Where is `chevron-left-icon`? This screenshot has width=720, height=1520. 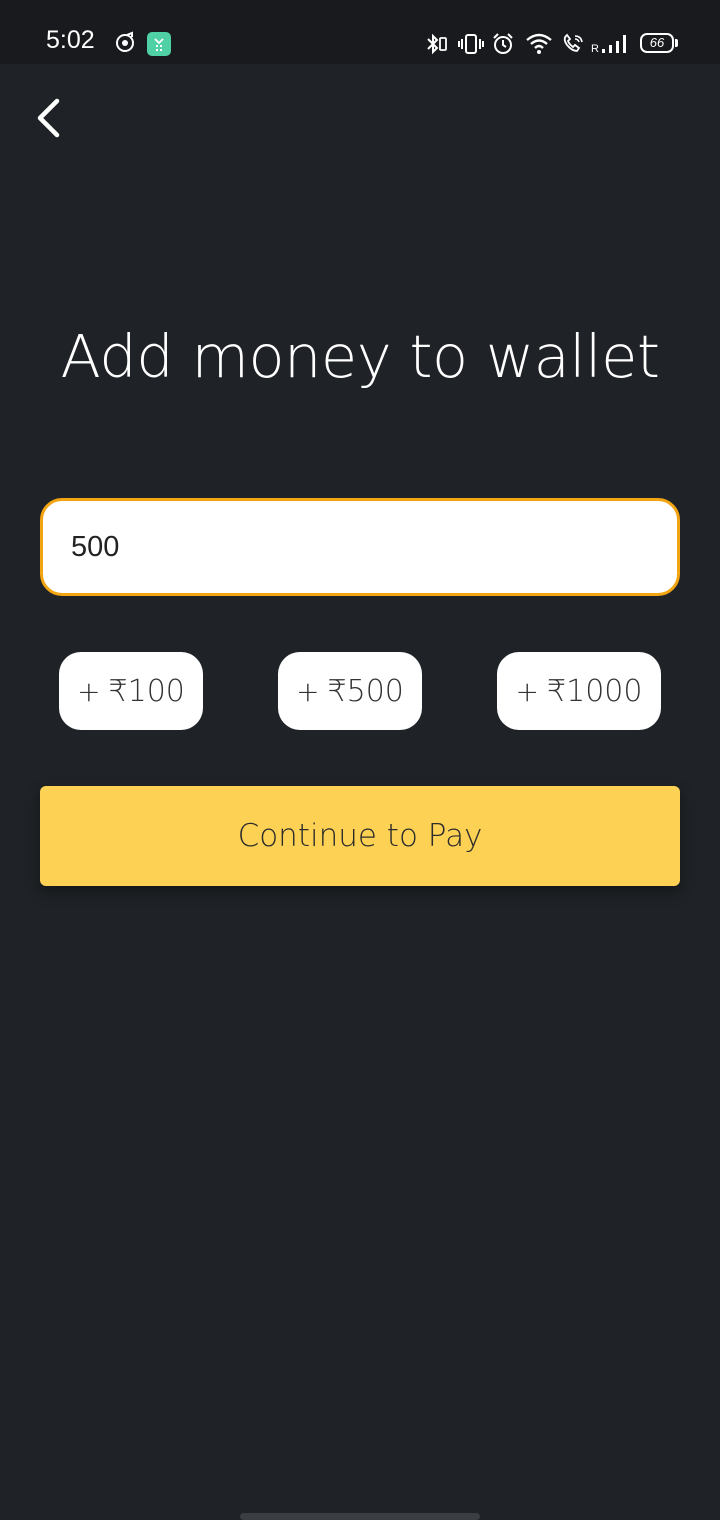 chevron-left-icon is located at coordinates (48, 120).